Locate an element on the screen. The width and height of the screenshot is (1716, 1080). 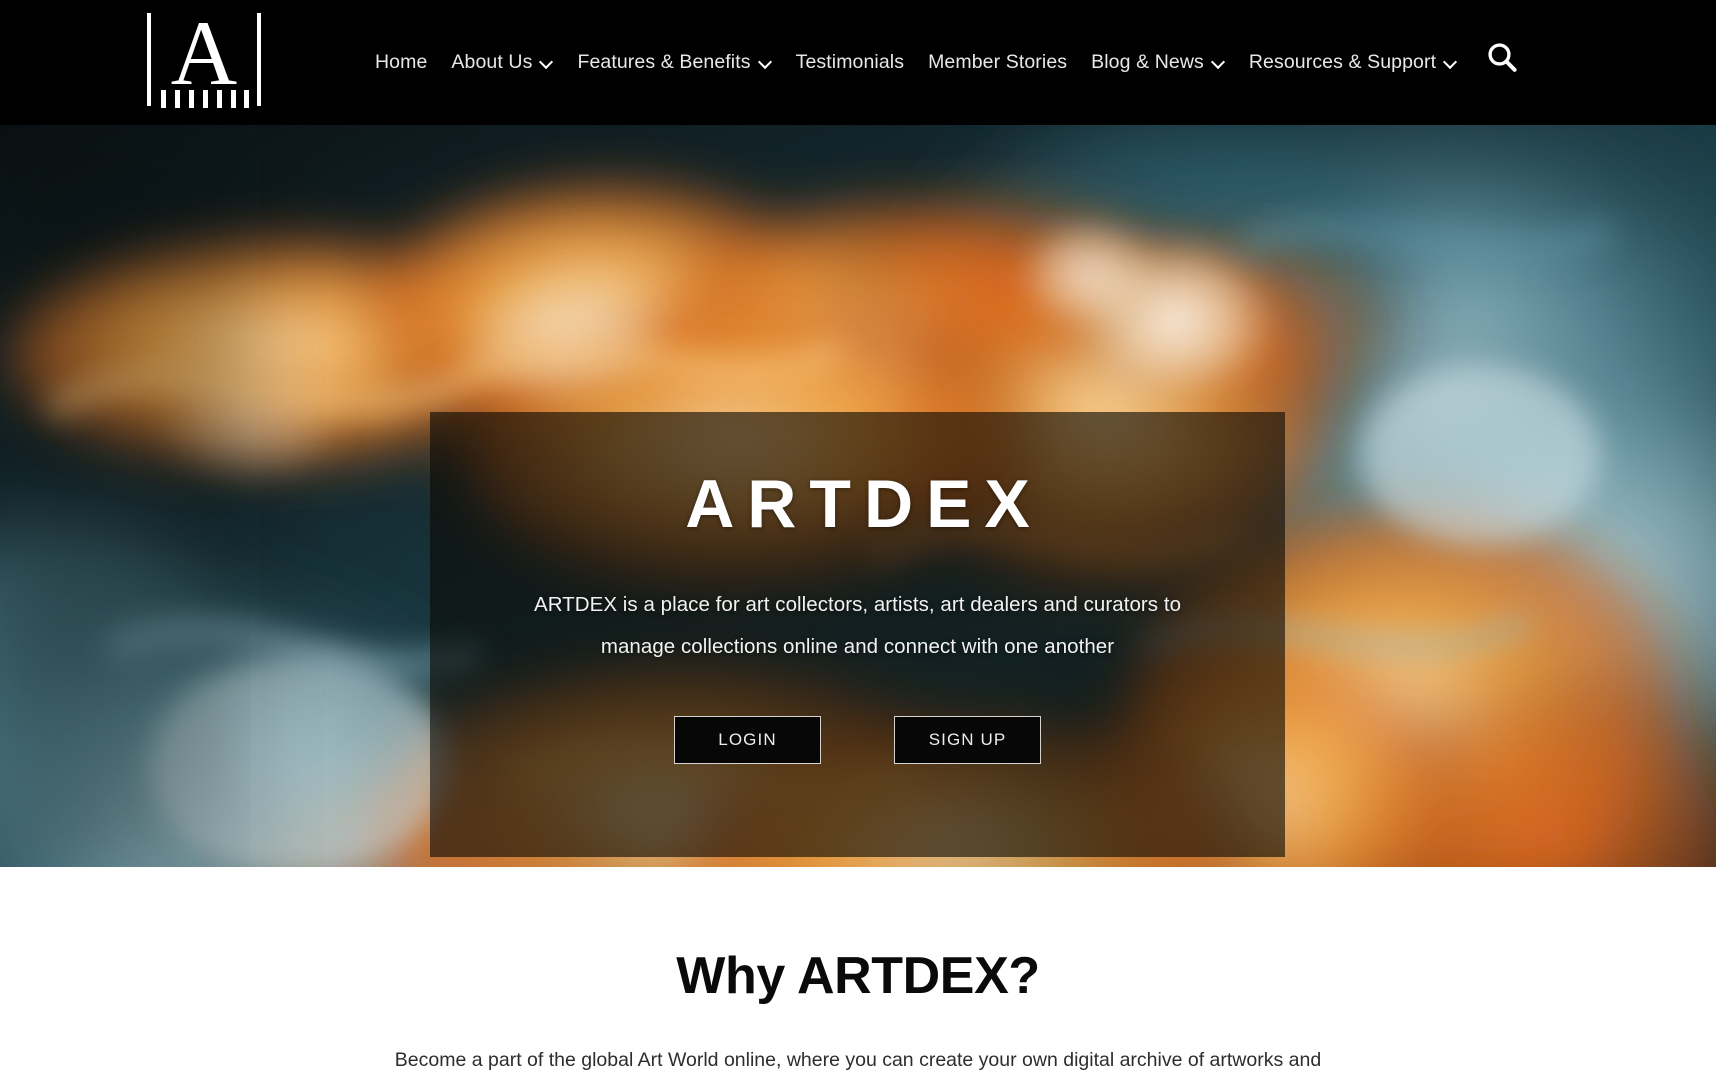
nav-label-home: Home is located at coordinates (401, 61).